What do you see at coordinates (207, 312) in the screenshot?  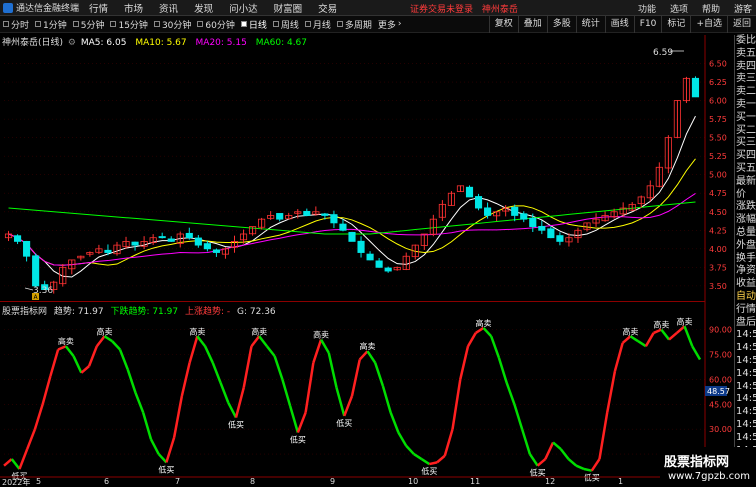 I see `up-trend-value: 上涨趋势: -` at bounding box center [207, 312].